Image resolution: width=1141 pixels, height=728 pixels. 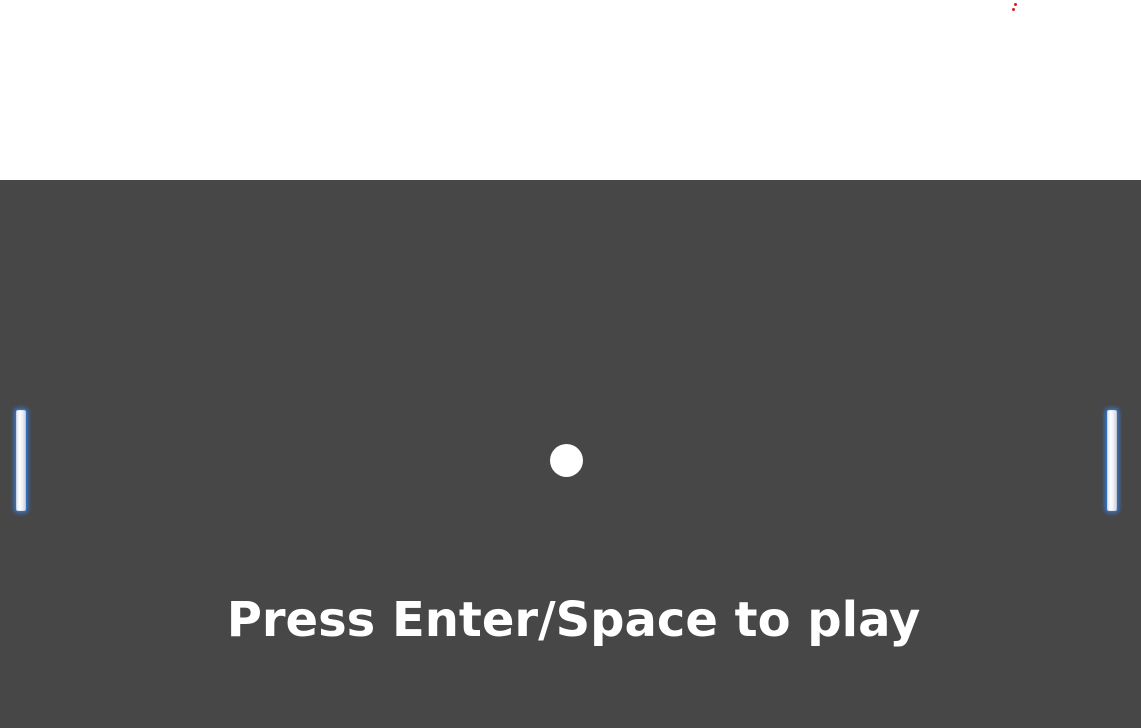 I want to click on right-paddle, so click(x=1112, y=460).